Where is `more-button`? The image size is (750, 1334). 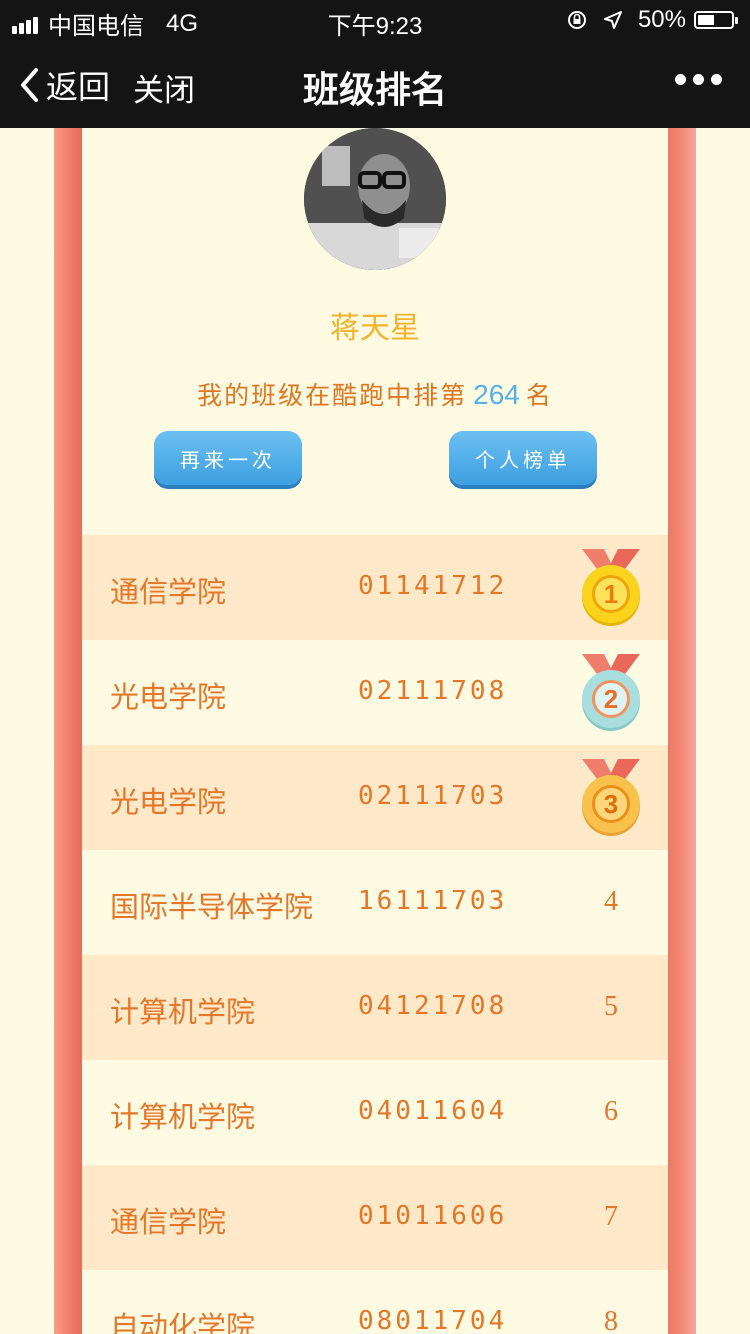 more-button is located at coordinates (695, 79).